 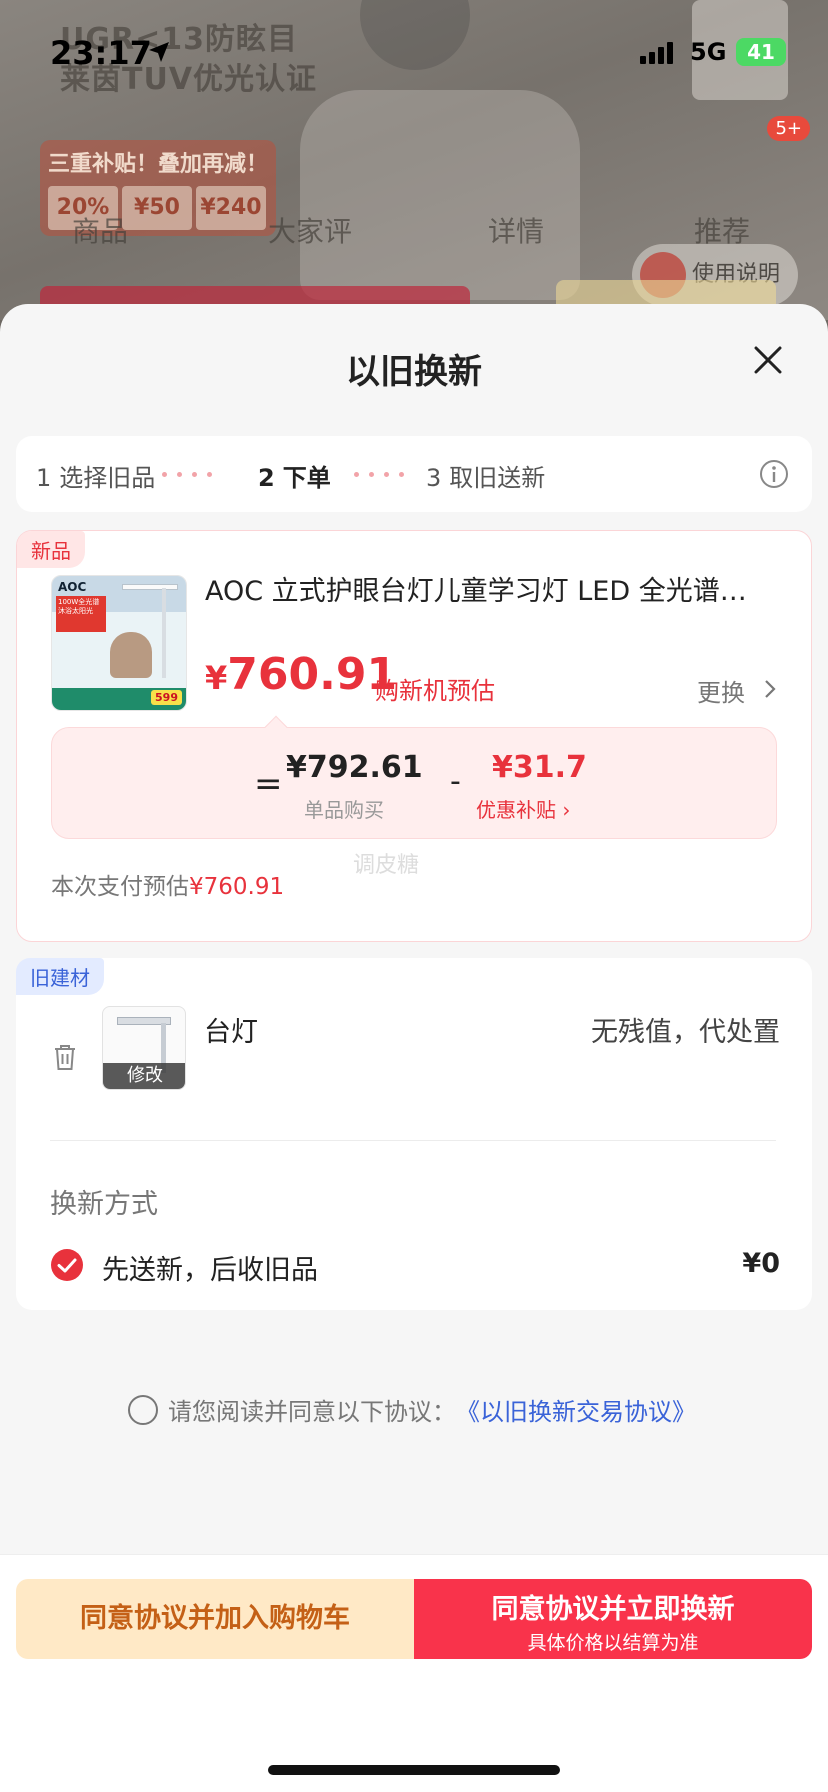 What do you see at coordinates (67, 1265) in the screenshot?
I see `checkmark-circle-icon` at bounding box center [67, 1265].